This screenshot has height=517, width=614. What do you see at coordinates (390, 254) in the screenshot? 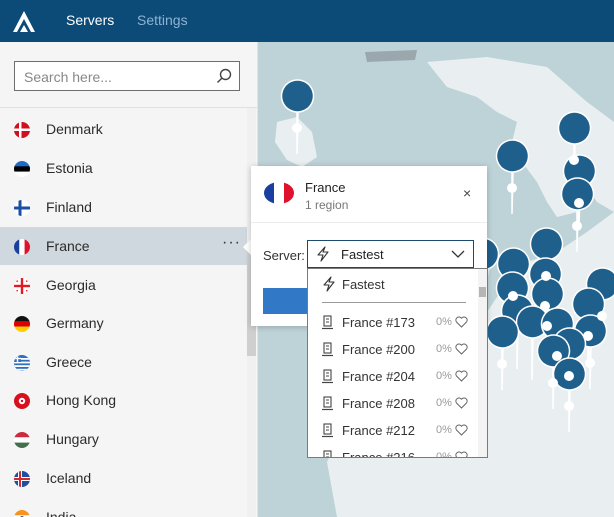
I see `server-select: Fastest` at bounding box center [390, 254].